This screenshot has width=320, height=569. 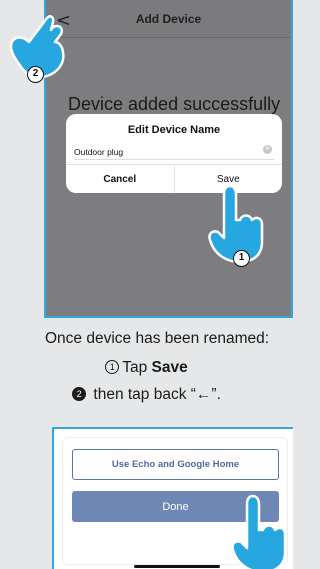 What do you see at coordinates (35, 74) in the screenshot?
I see `step-2-badge: 2` at bounding box center [35, 74].